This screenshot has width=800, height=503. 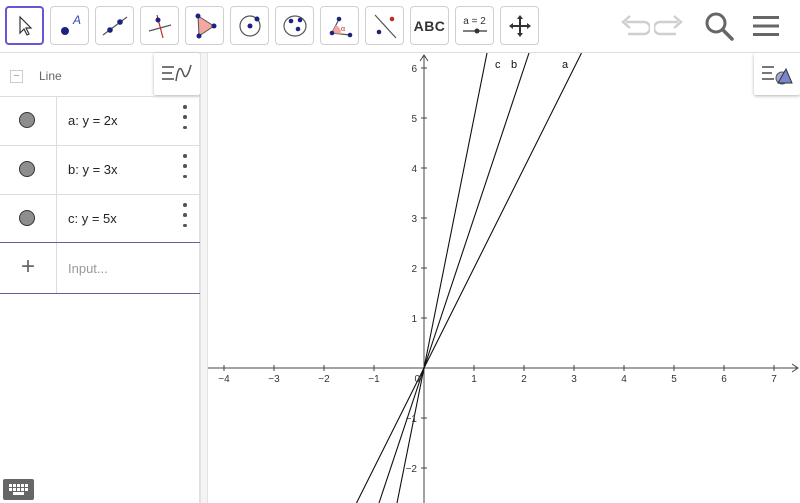 What do you see at coordinates (474, 31) in the screenshot?
I see `slider-icon` at bounding box center [474, 31].